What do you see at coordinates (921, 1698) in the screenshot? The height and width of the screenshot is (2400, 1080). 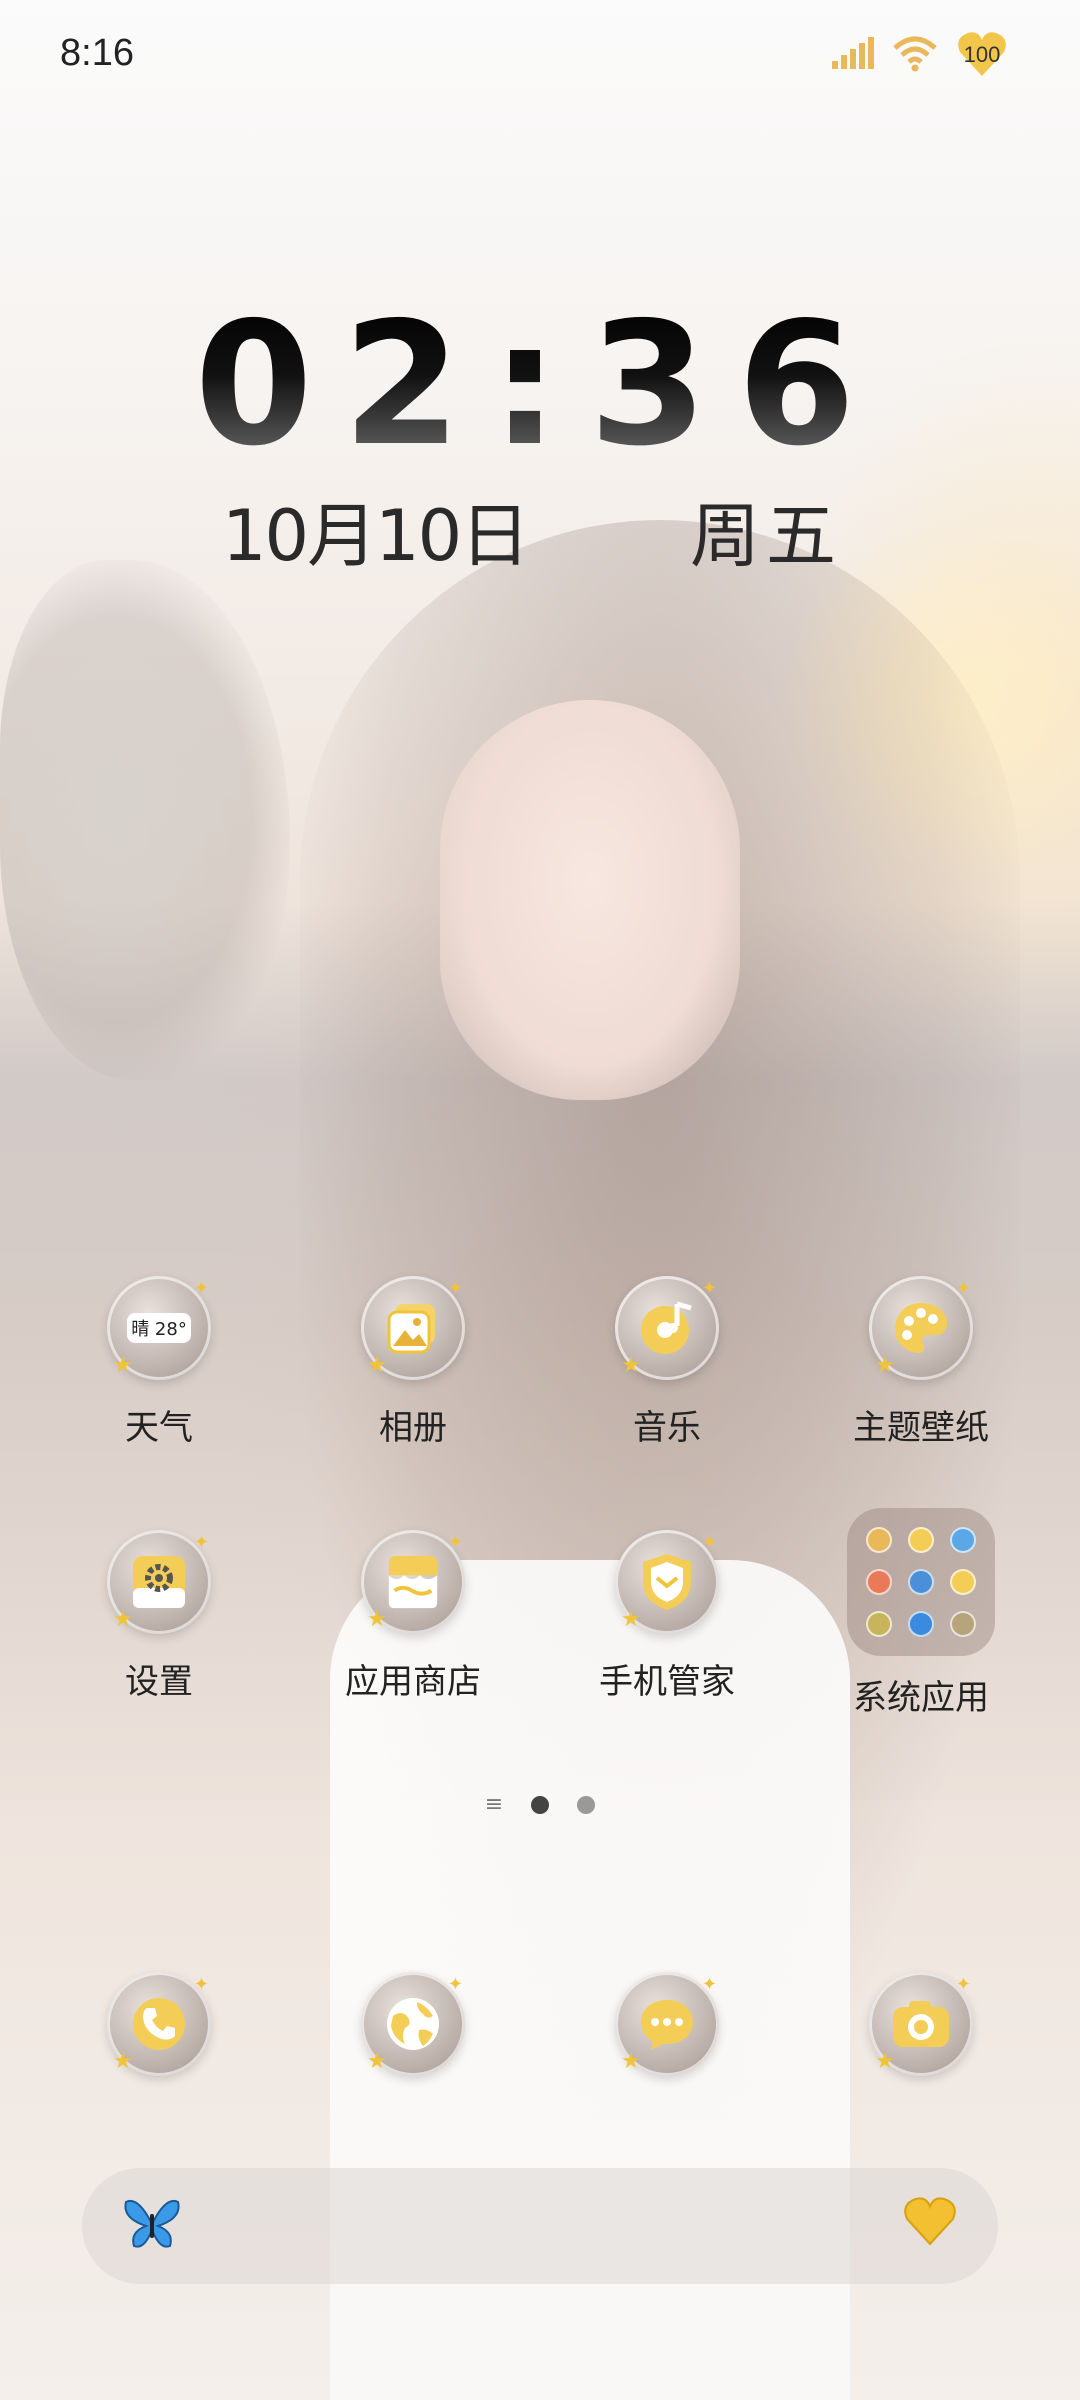 I see `app-label: 系统应用` at bounding box center [921, 1698].